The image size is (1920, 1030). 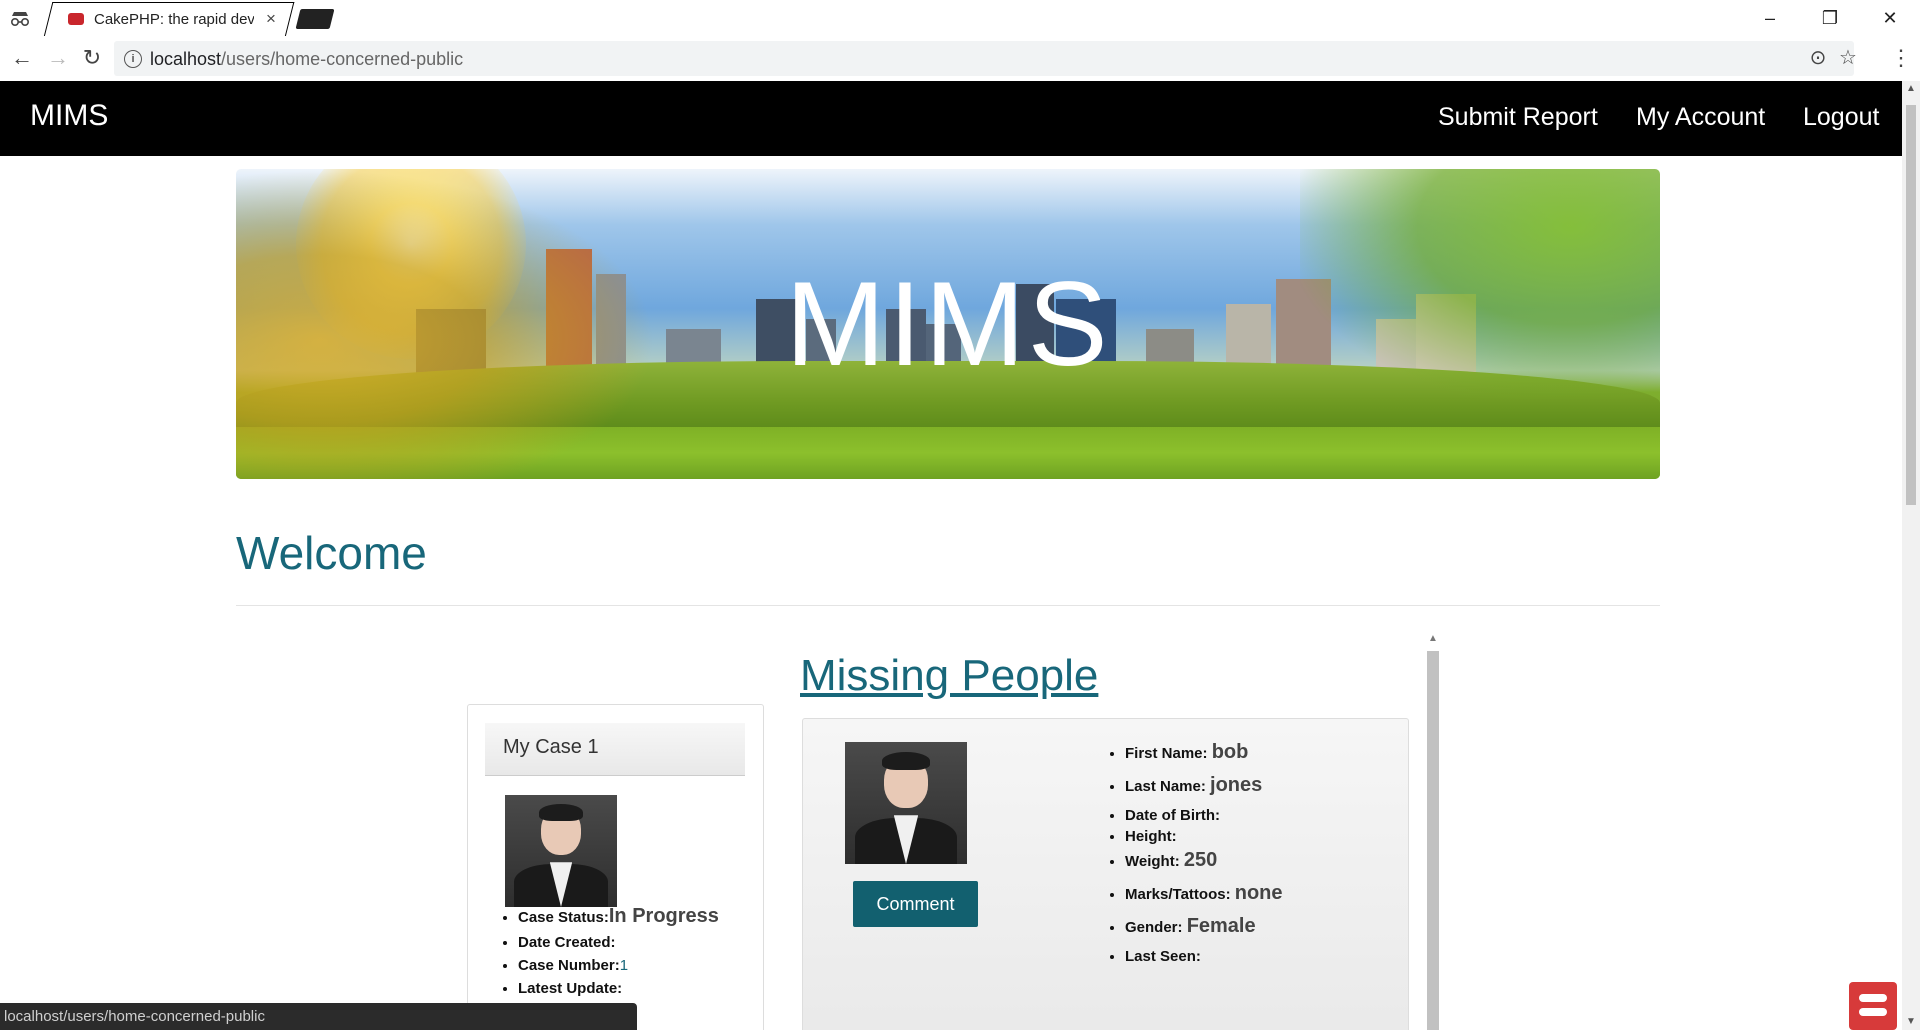 I want to click on date-created-label: Date Created:, so click(x=567, y=942).